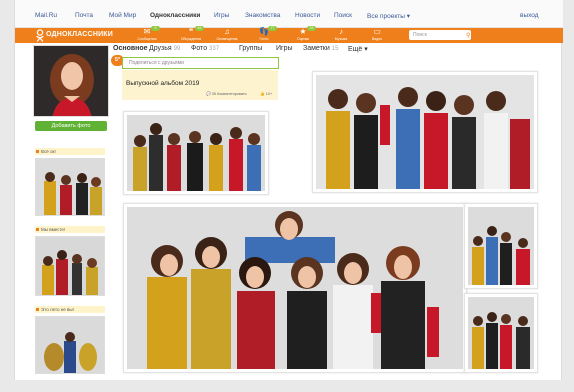 The width and height of the screenshot is (574, 392). I want to click on video-icon: ▭, so click(377, 31).